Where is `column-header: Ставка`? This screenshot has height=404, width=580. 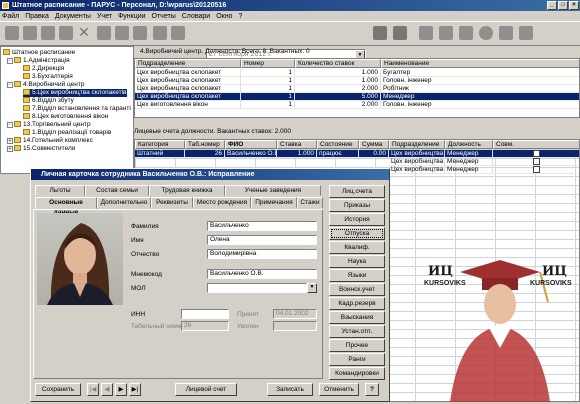
column-header: Ставка is located at coordinates (297, 144).